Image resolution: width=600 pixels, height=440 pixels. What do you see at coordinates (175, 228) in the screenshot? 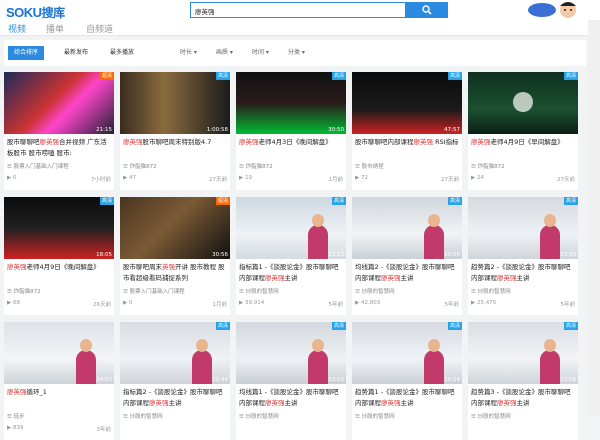
I see `video-thumbnail: 超清 30:56` at bounding box center [175, 228].